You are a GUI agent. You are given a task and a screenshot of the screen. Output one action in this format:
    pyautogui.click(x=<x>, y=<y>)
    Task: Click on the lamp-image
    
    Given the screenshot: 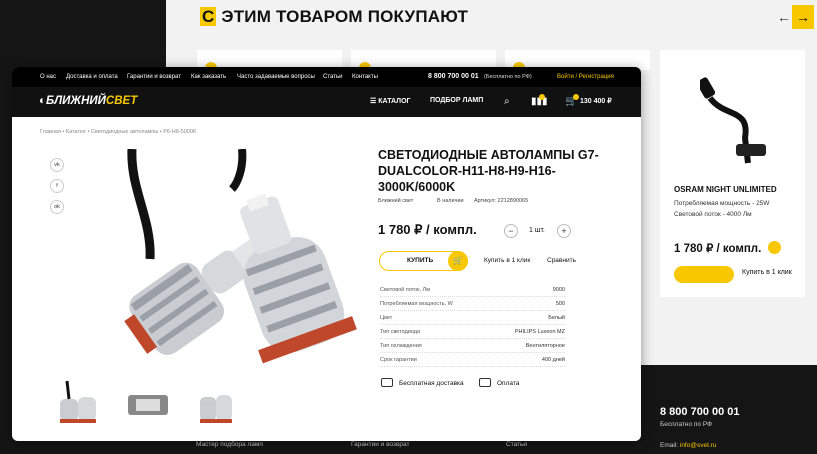 What is the action you would take?
    pyautogui.click(x=733, y=120)
    